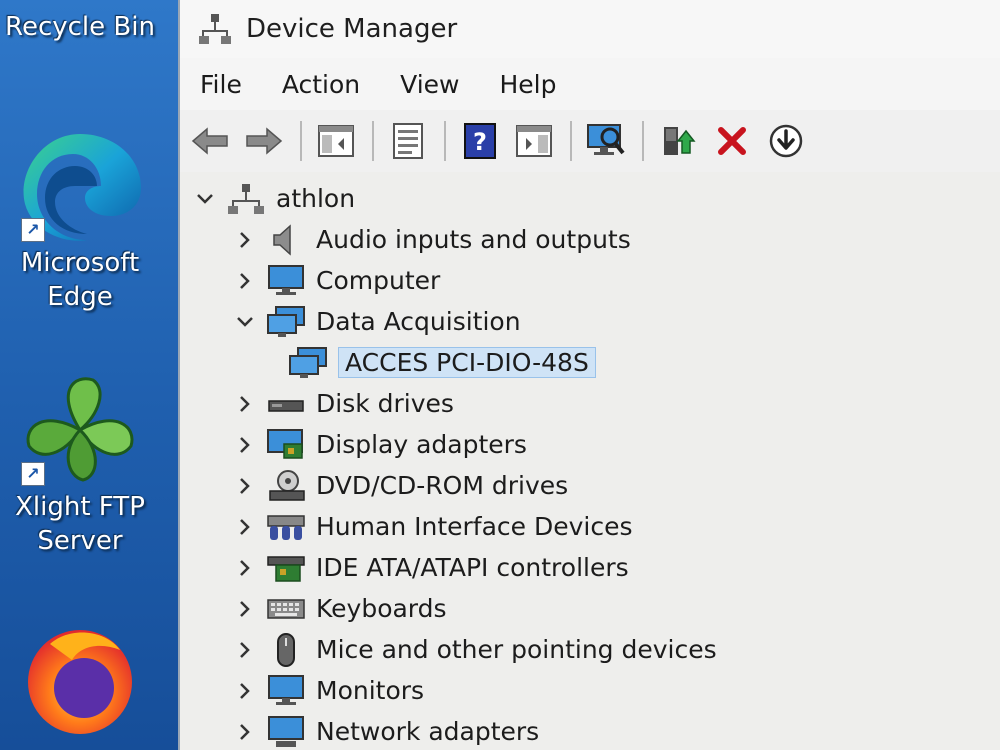  I want to click on desktop-icon-label: Xlight FTP Server, so click(80, 524).